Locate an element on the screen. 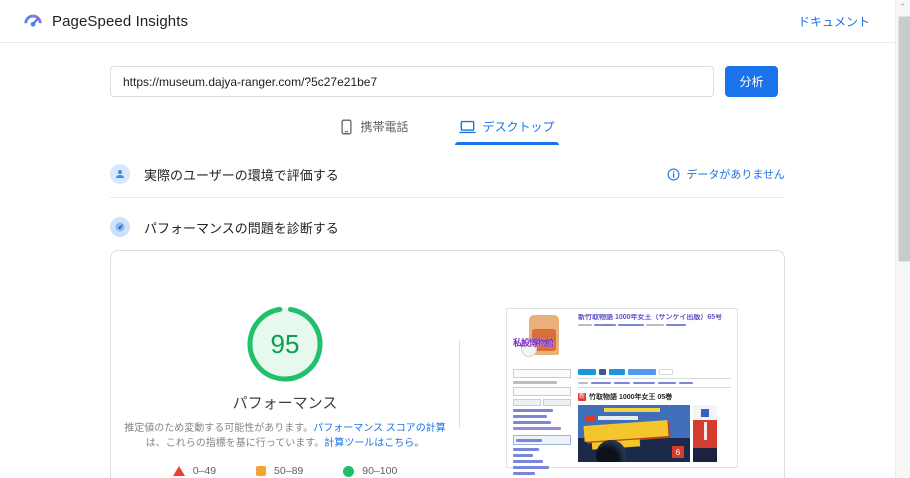  thumb-language-select is located at coordinates (542, 373).